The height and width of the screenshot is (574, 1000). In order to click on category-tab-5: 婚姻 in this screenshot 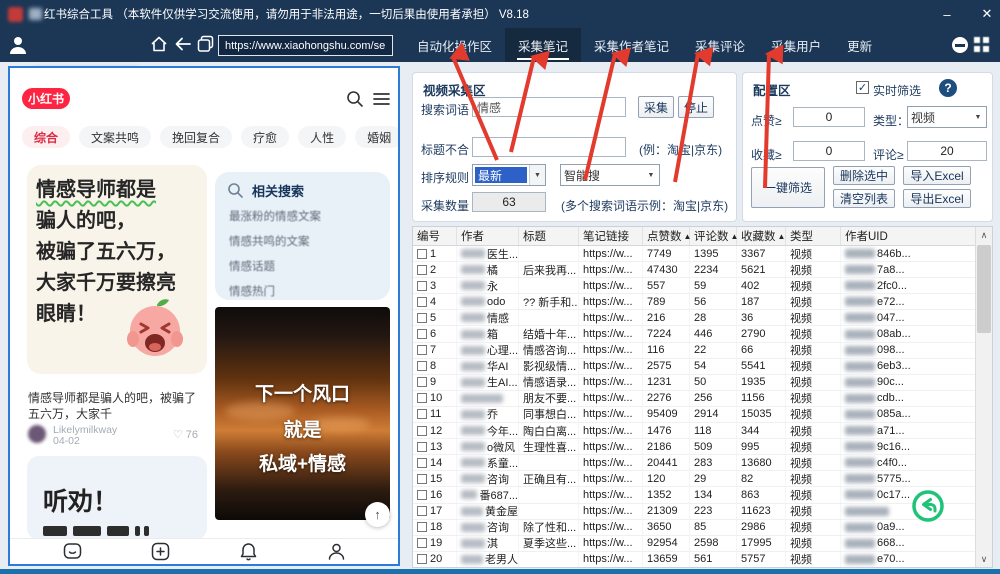, I will do `click(376, 137)`.